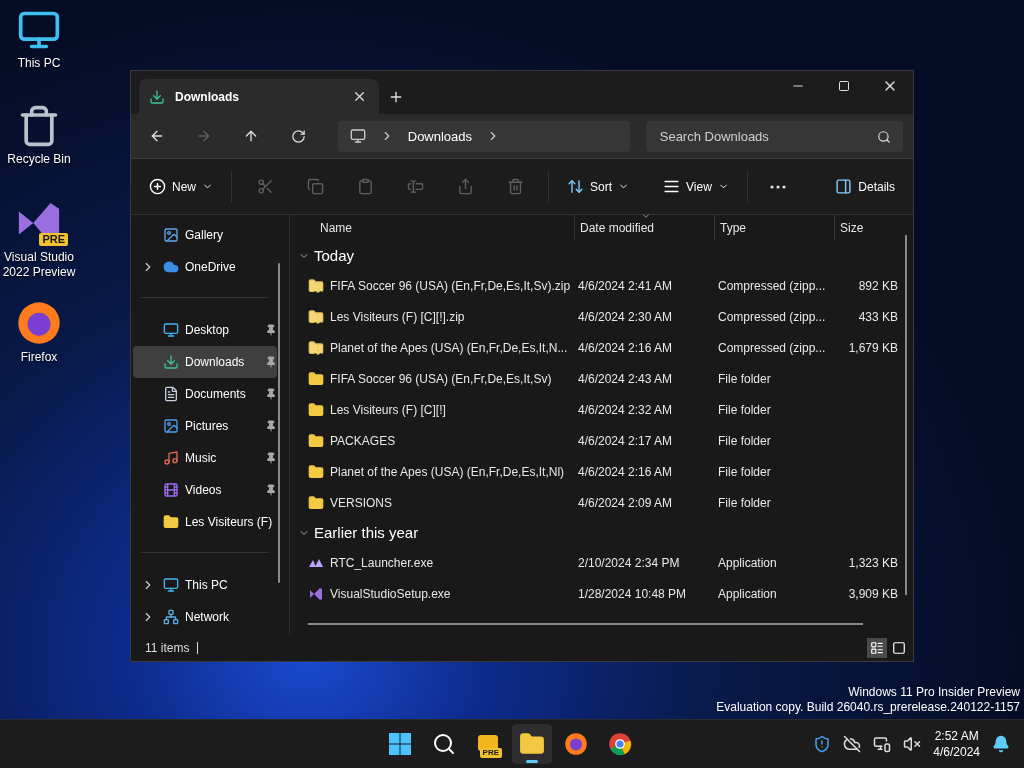 Image resolution: width=1024 pixels, height=768 pixels. Describe the element at coordinates (39, 323) in the screenshot. I see `globe-fox-icon` at that location.